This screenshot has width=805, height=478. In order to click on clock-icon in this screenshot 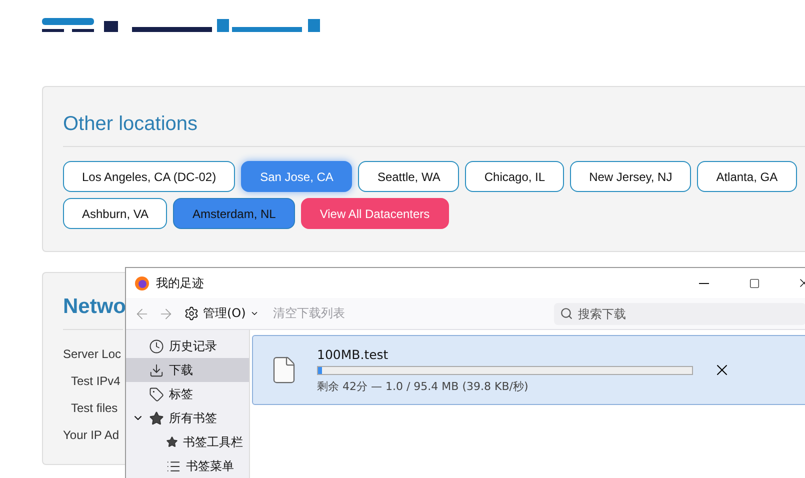, I will do `click(156, 346)`.